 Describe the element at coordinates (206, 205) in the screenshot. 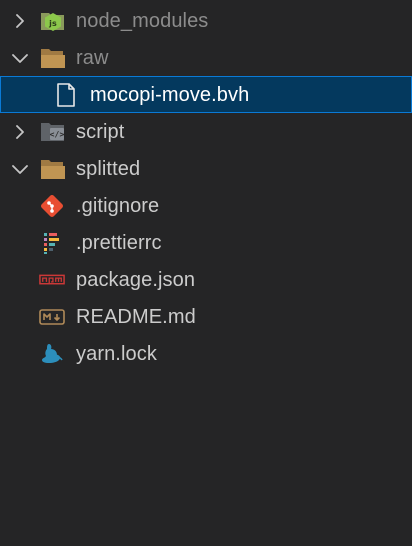

I see `tree-item-gitignore: .gitignore` at that location.